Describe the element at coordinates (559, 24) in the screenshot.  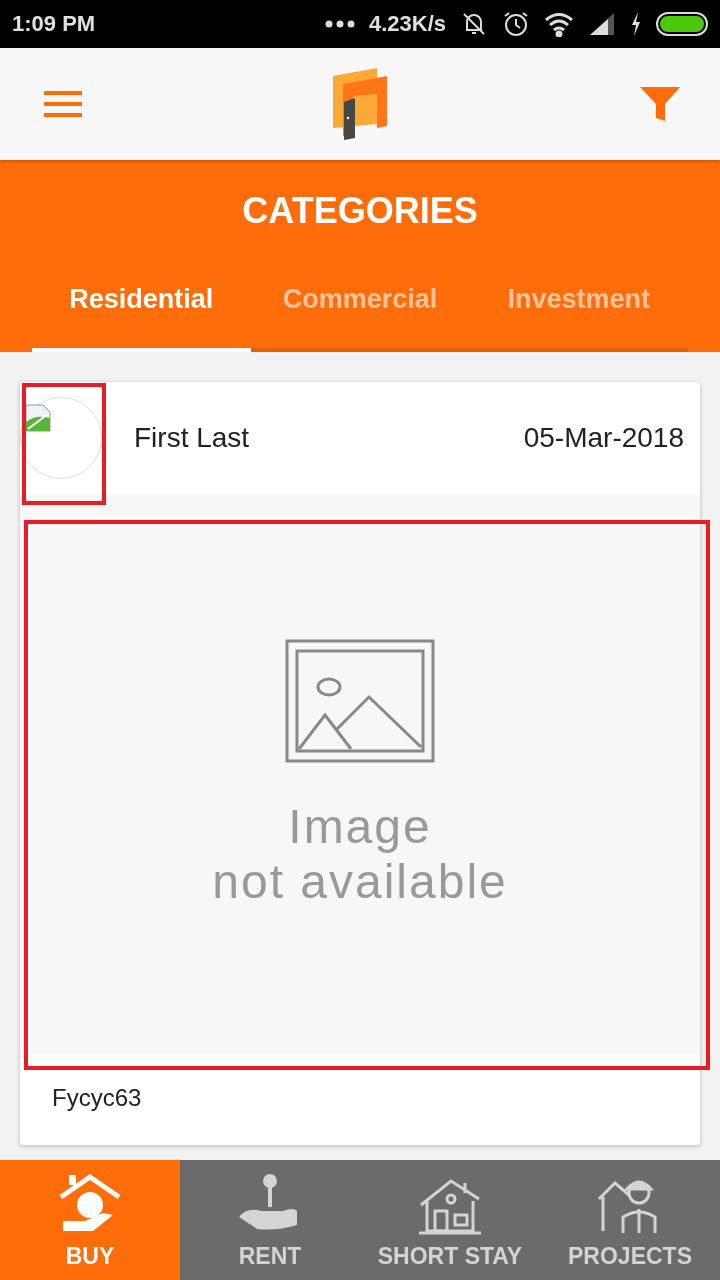
I see `wifi-icon` at that location.